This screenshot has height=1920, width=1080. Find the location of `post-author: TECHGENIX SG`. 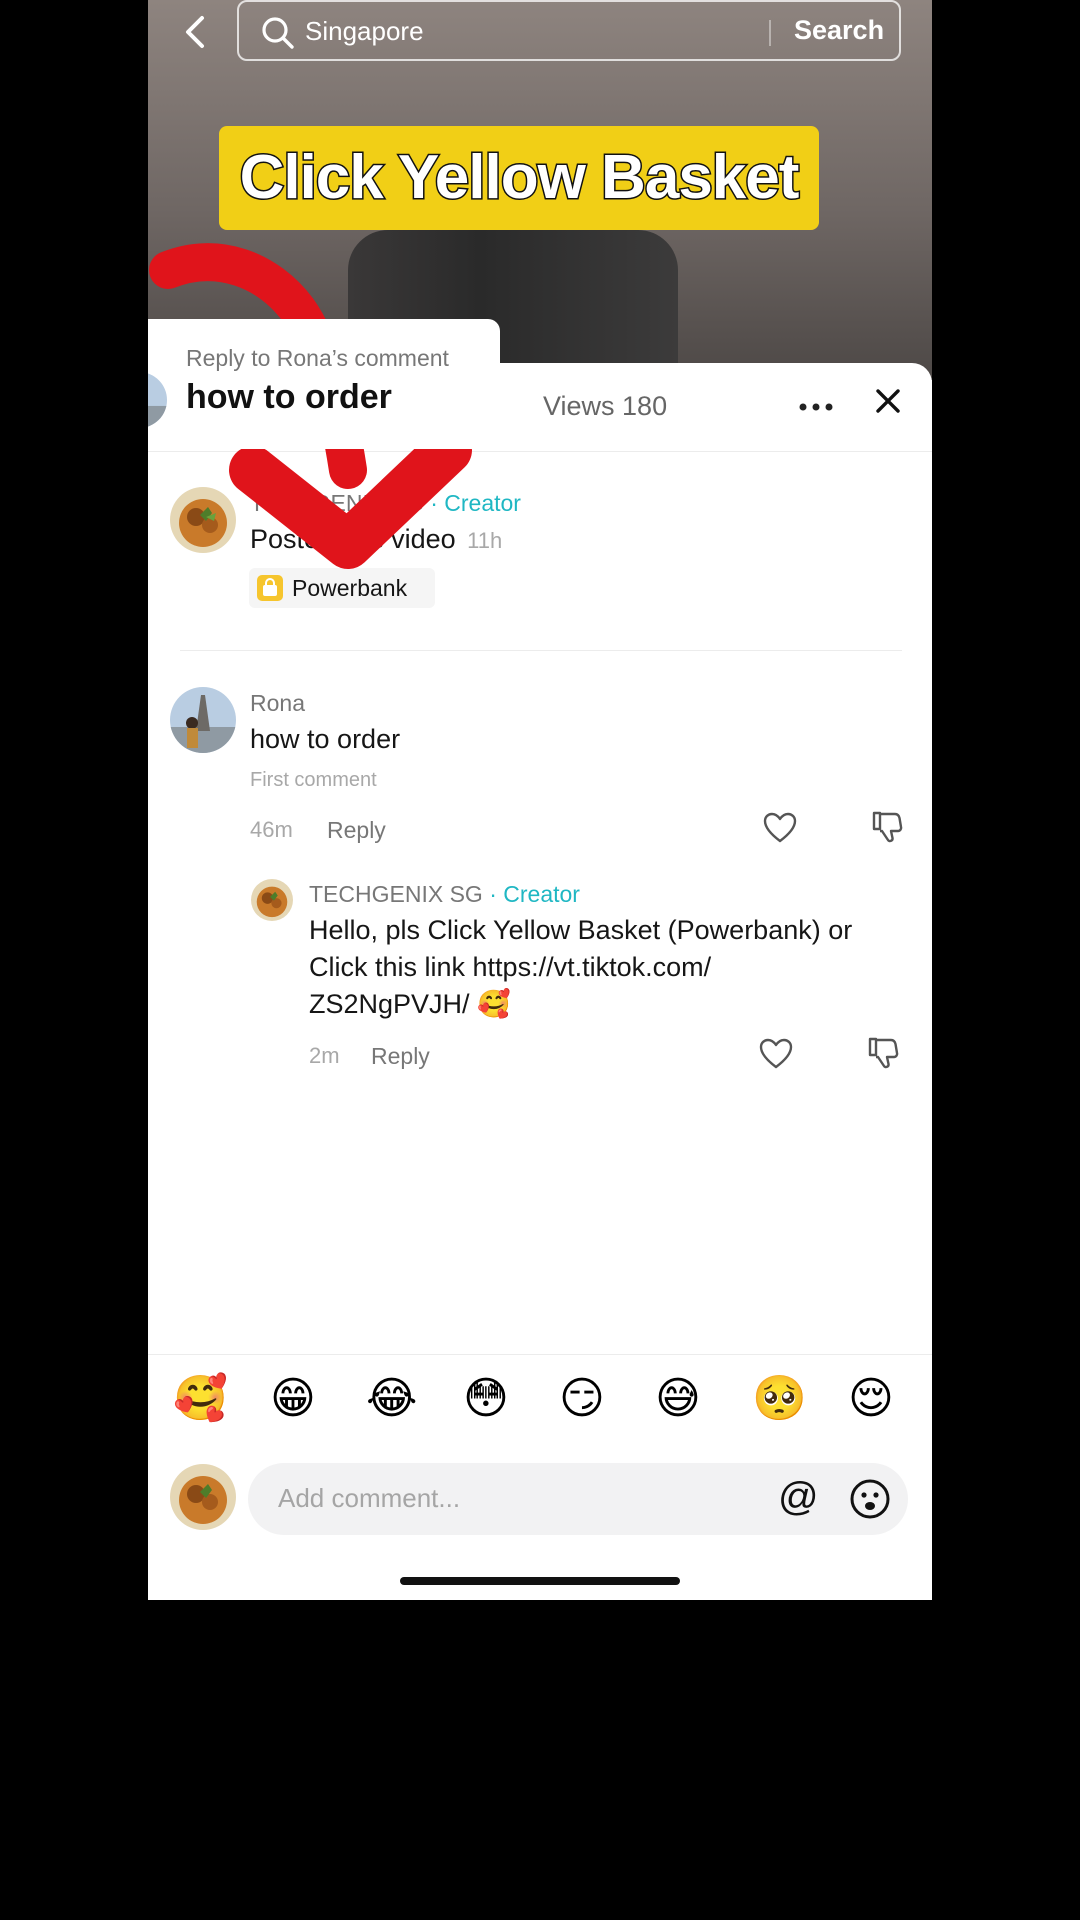

post-author: TECHGENIX SG is located at coordinates (337, 503).